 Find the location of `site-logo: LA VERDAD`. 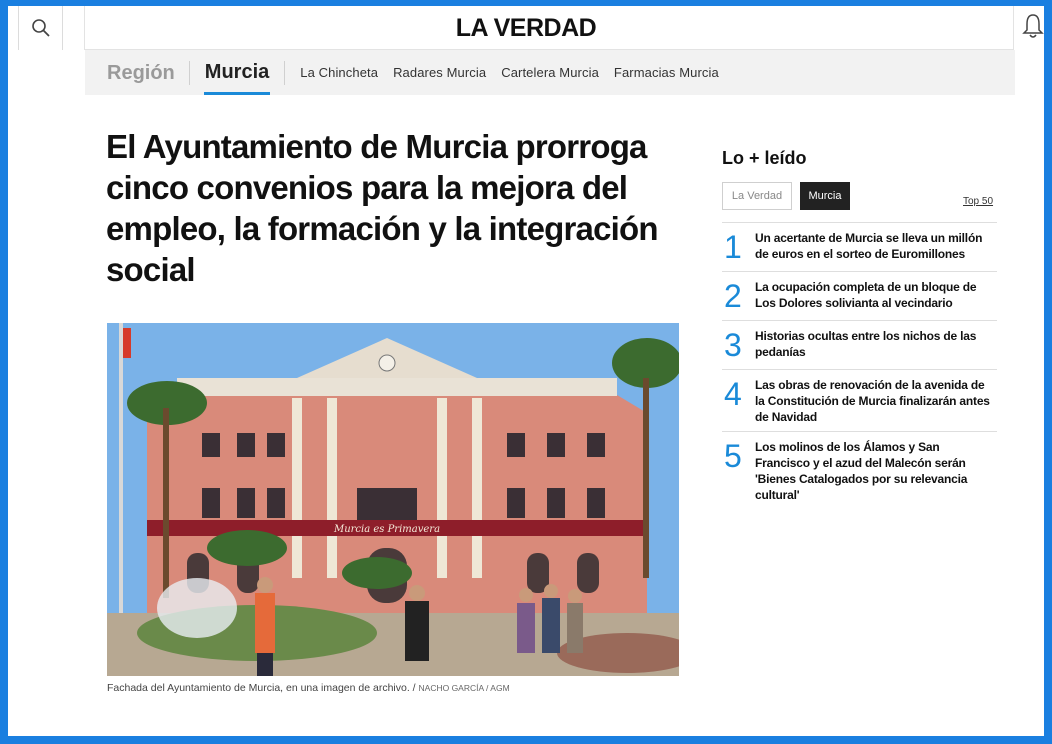

site-logo: LA VERDAD is located at coordinates (526, 28).